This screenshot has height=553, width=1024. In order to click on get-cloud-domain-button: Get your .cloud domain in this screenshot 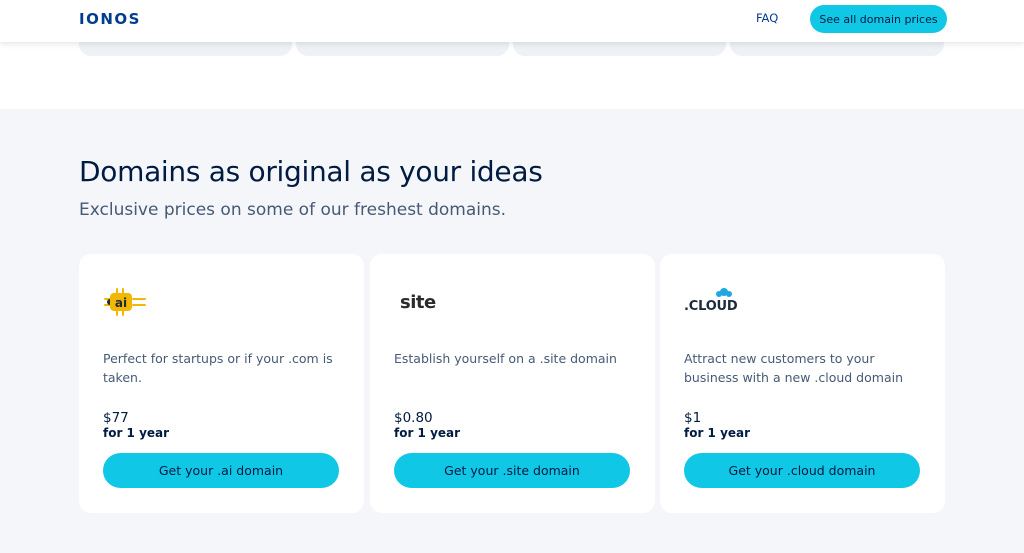, I will do `click(802, 470)`.